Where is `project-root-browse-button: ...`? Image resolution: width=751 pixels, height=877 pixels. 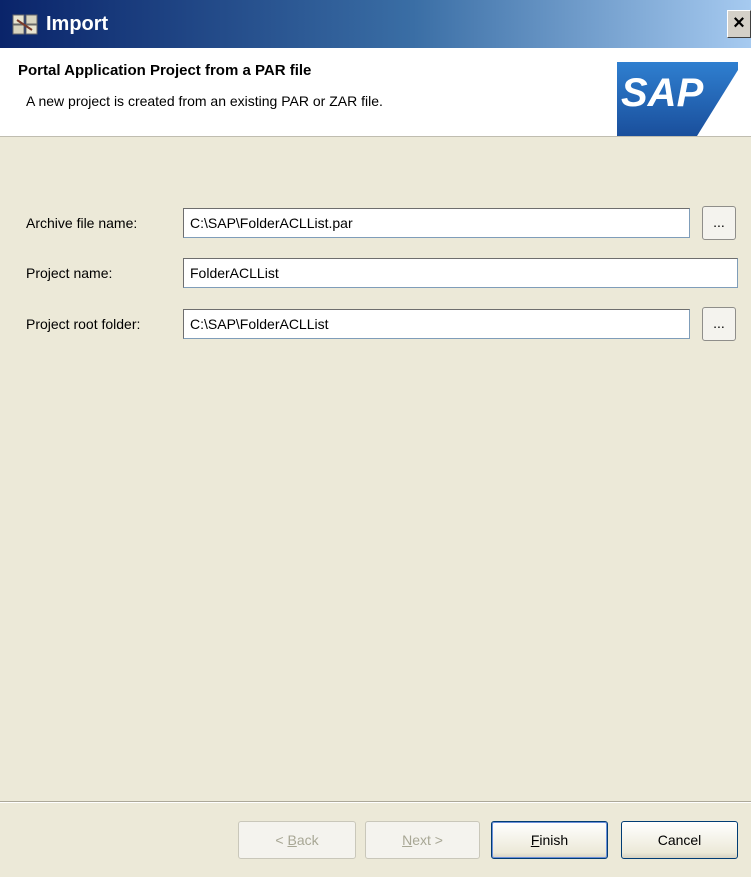 project-root-browse-button: ... is located at coordinates (719, 324).